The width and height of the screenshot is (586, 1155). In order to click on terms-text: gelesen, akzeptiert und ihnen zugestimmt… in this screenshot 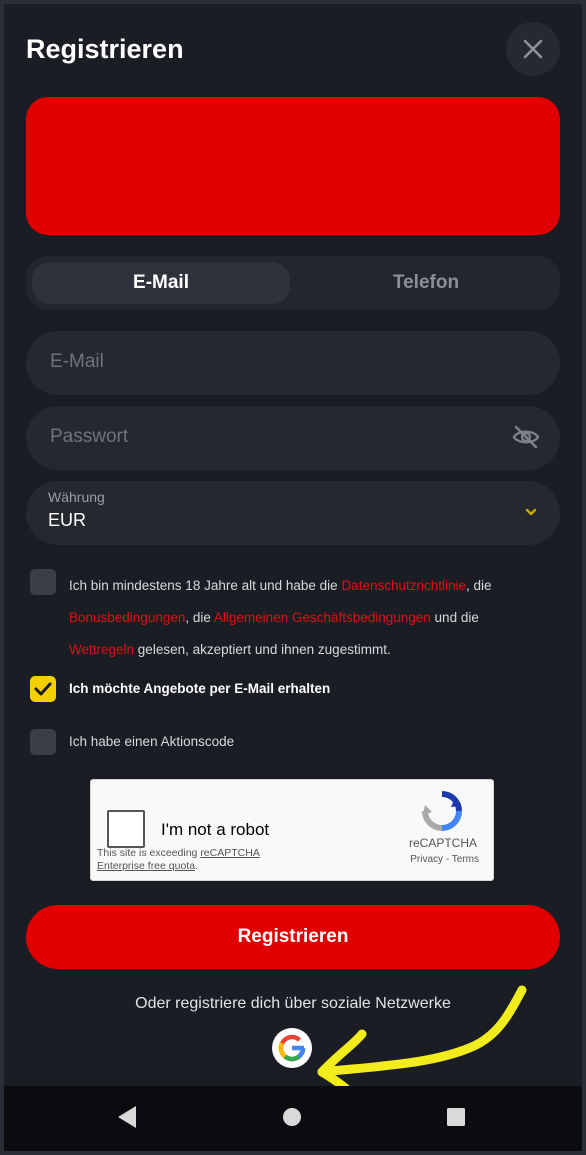, I will do `click(262, 649)`.